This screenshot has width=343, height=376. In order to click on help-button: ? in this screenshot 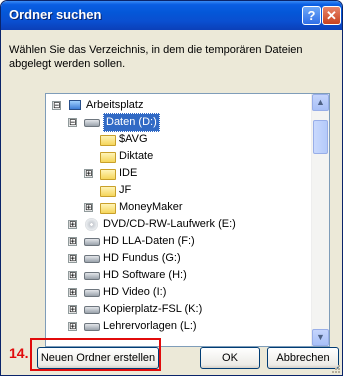, I will do `click(311, 15)`.